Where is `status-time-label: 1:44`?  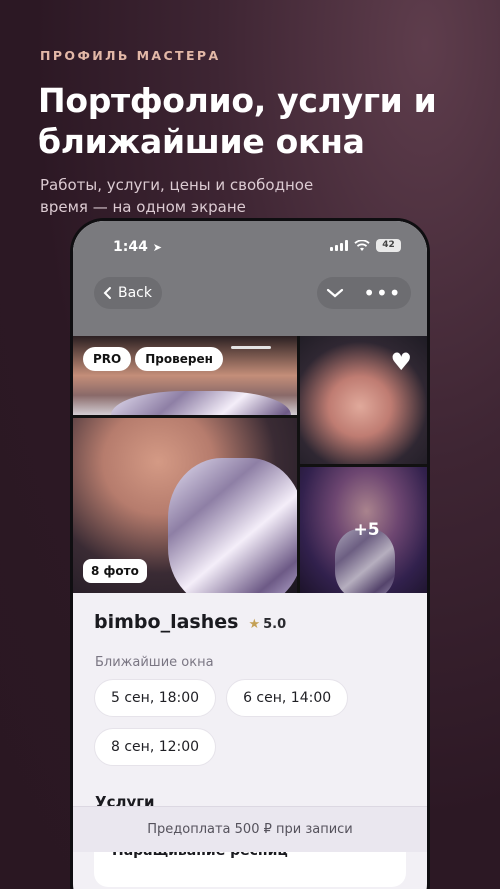 status-time-label: 1:44 is located at coordinates (130, 247).